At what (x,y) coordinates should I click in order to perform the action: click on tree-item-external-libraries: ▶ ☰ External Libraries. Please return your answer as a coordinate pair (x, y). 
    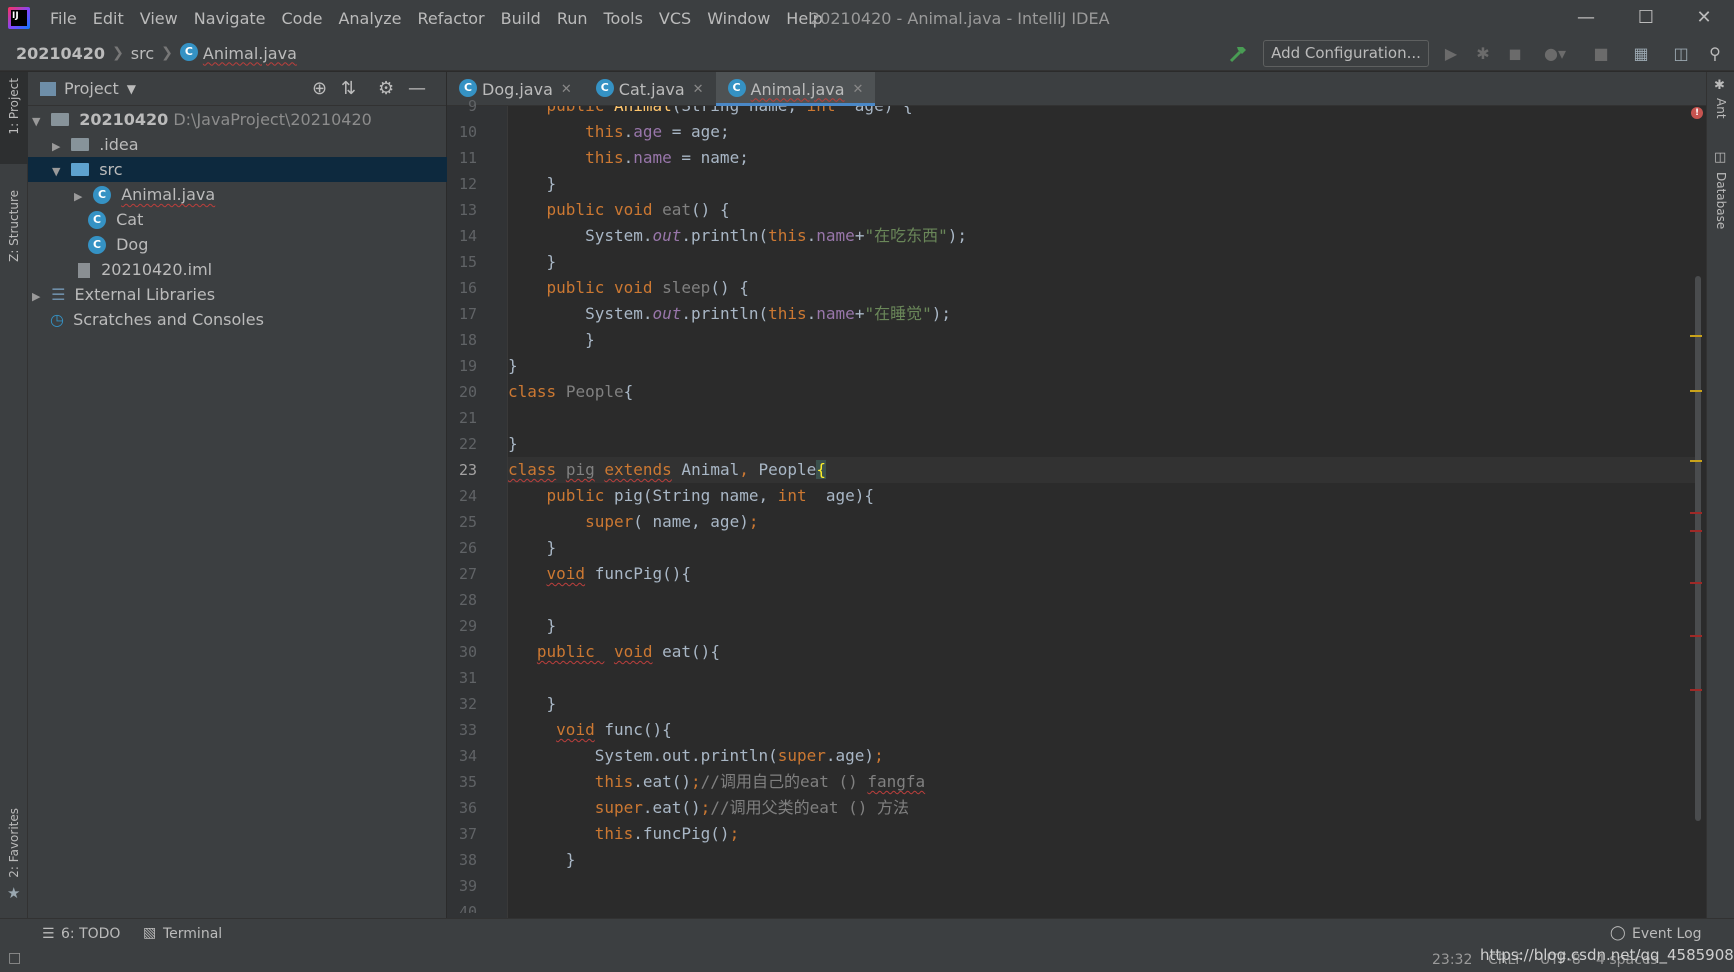
    Looking at the image, I should click on (237, 294).